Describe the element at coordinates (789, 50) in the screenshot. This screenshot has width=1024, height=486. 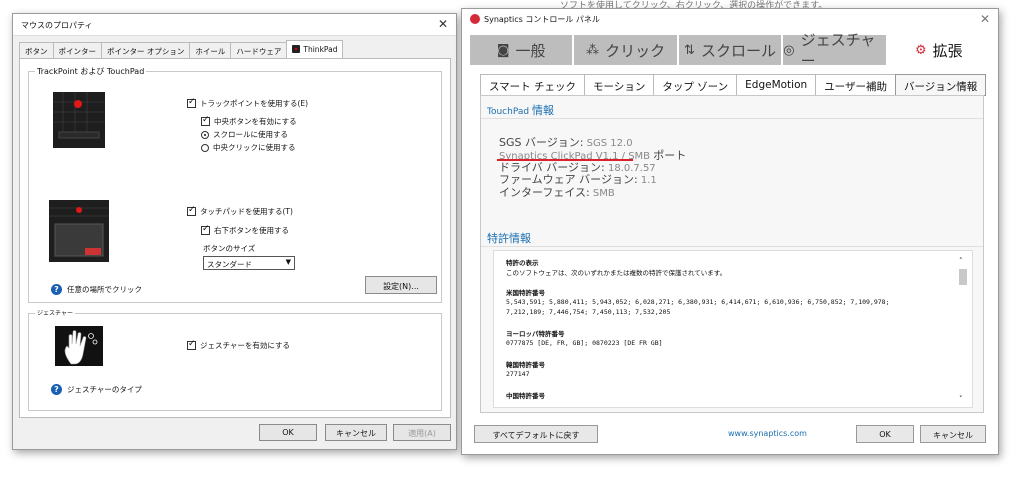
I see `gesture-icon: ◎` at that location.